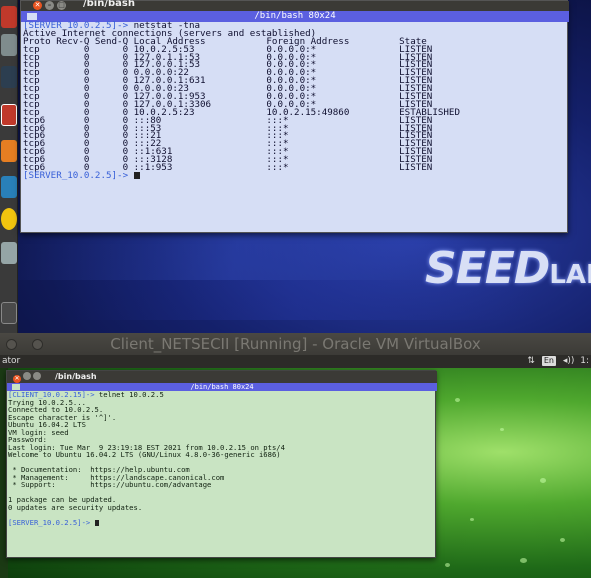  Describe the element at coordinates (9, 253) in the screenshot. I see `settings-launcher-icon` at that location.